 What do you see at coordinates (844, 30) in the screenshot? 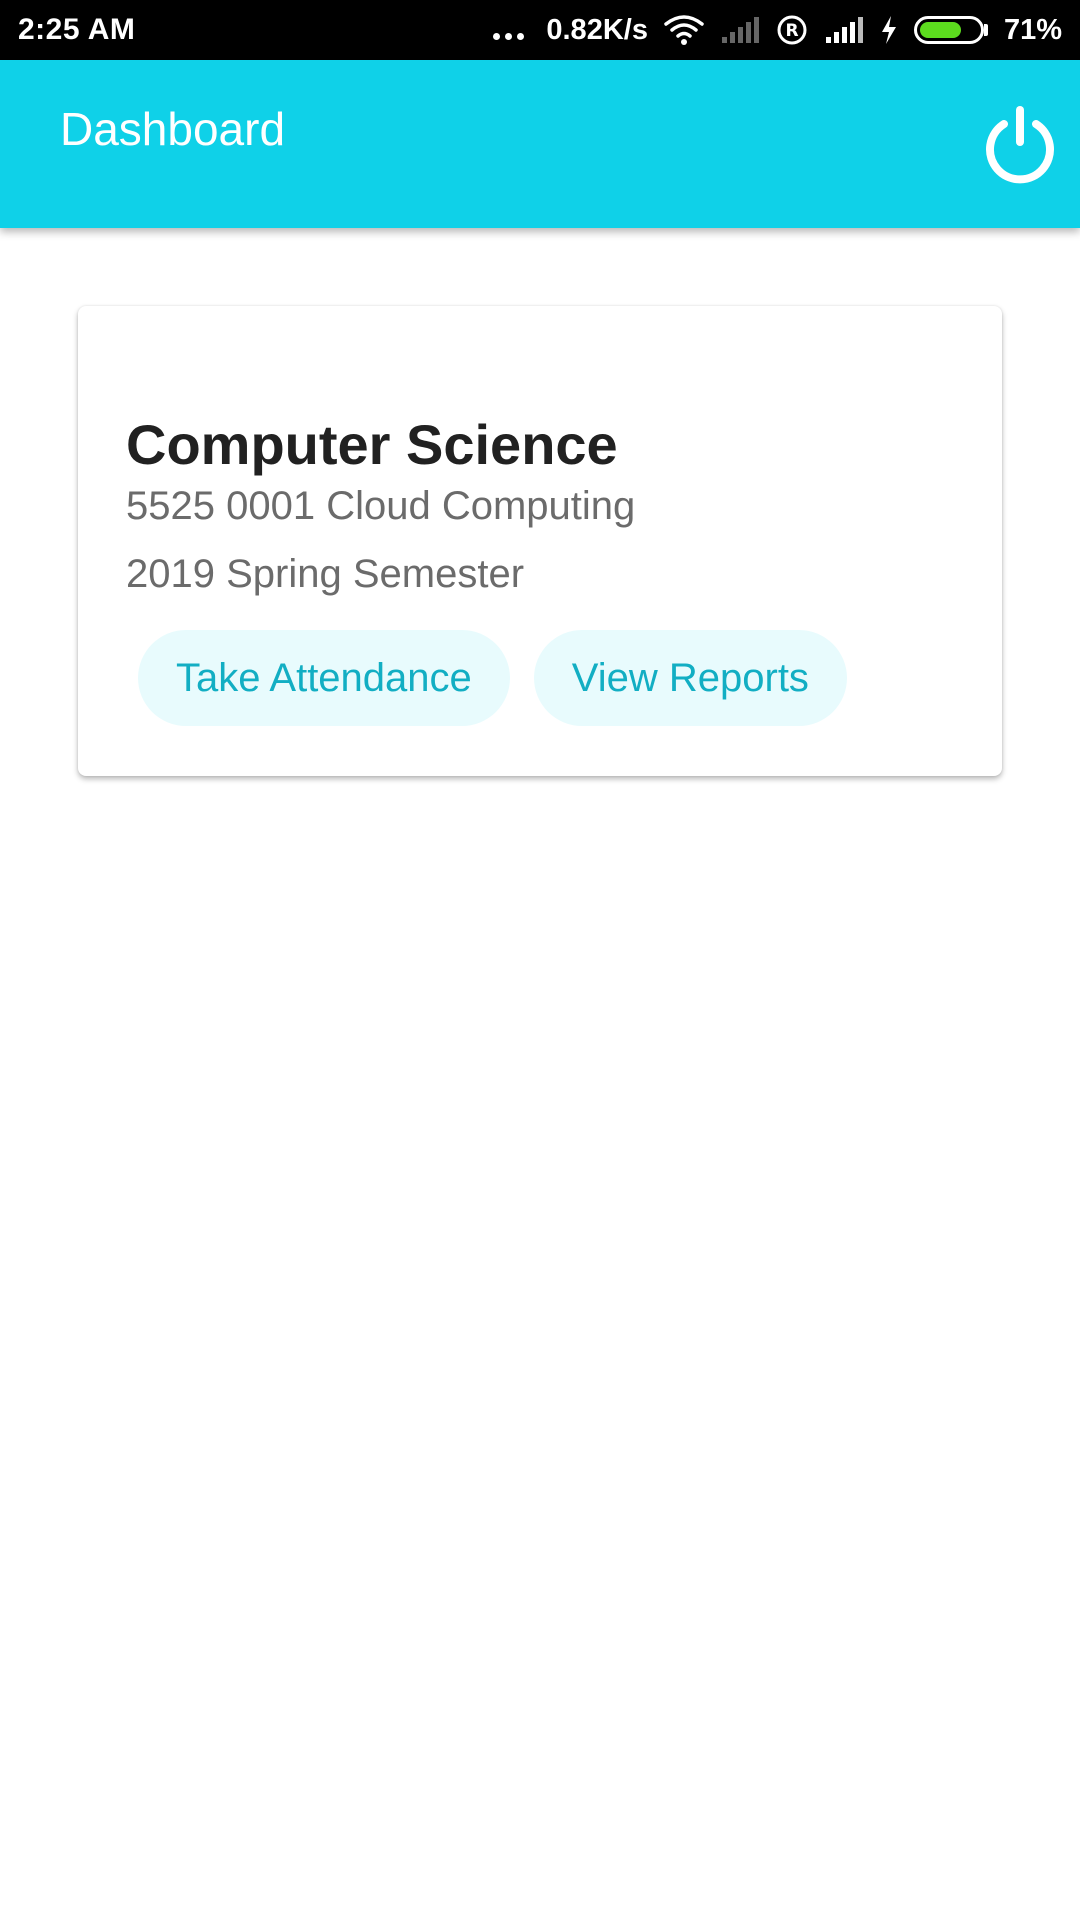
I see `signal-icon` at bounding box center [844, 30].